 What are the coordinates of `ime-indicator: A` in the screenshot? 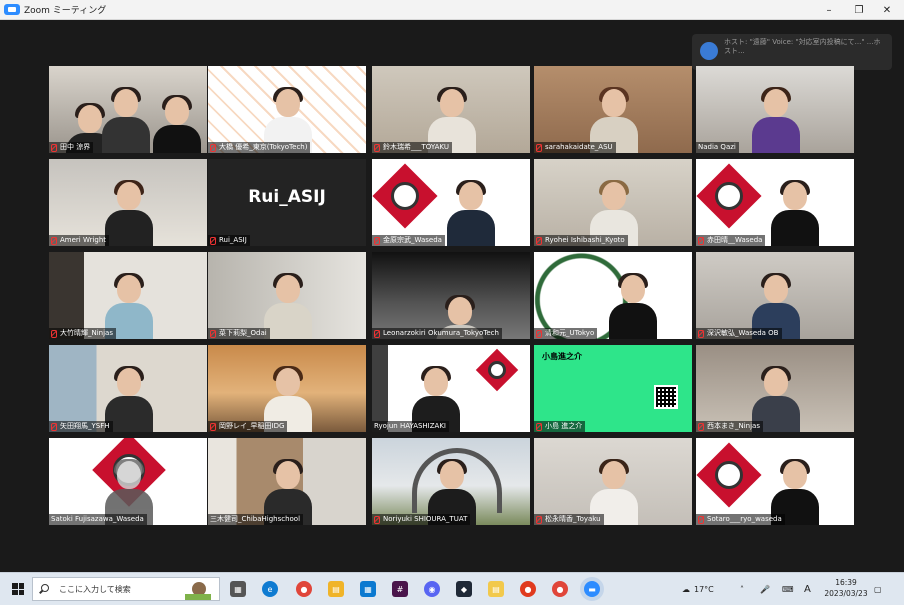 It's located at (807, 589).